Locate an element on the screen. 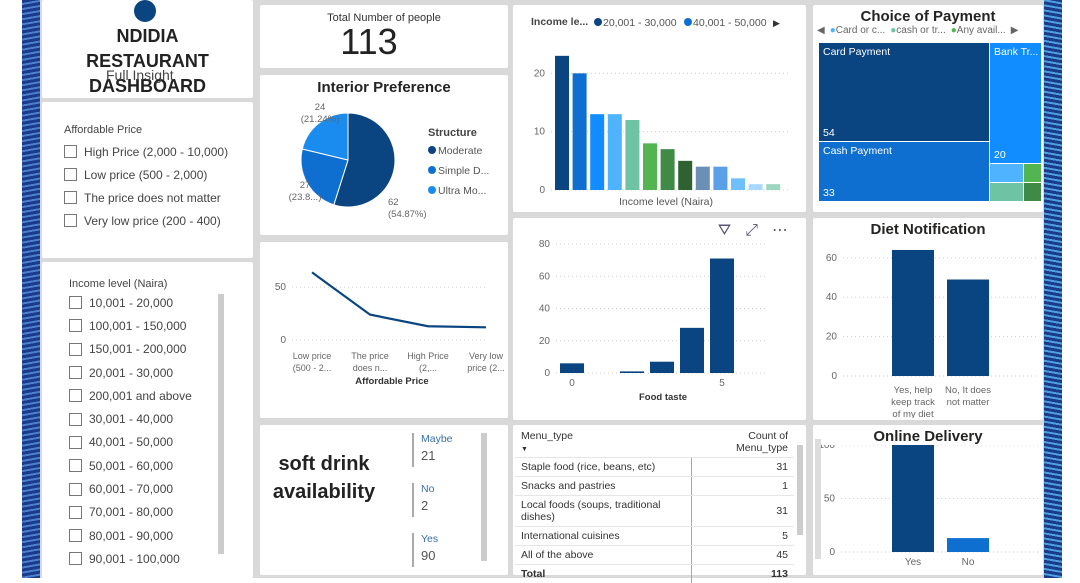 Image resolution: width=1080 pixels, height=583 pixels. slicer-option: 50,001 - 60,000 is located at coordinates (161, 465).